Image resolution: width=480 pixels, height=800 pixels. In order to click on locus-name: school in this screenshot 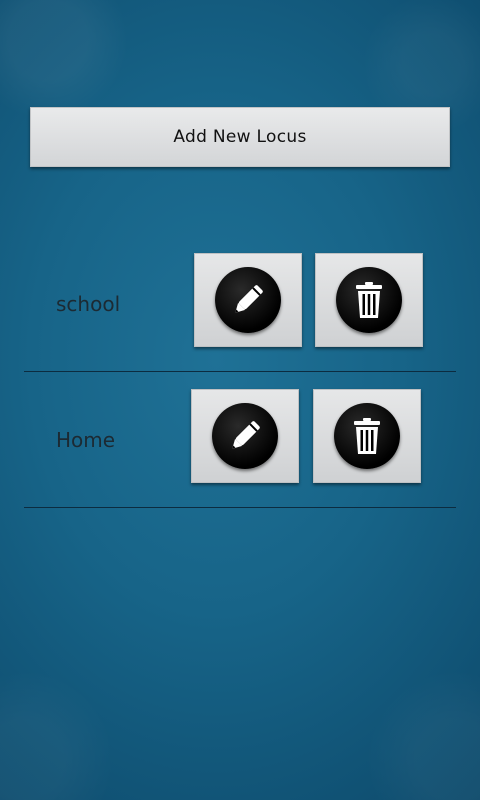, I will do `click(88, 303)`.